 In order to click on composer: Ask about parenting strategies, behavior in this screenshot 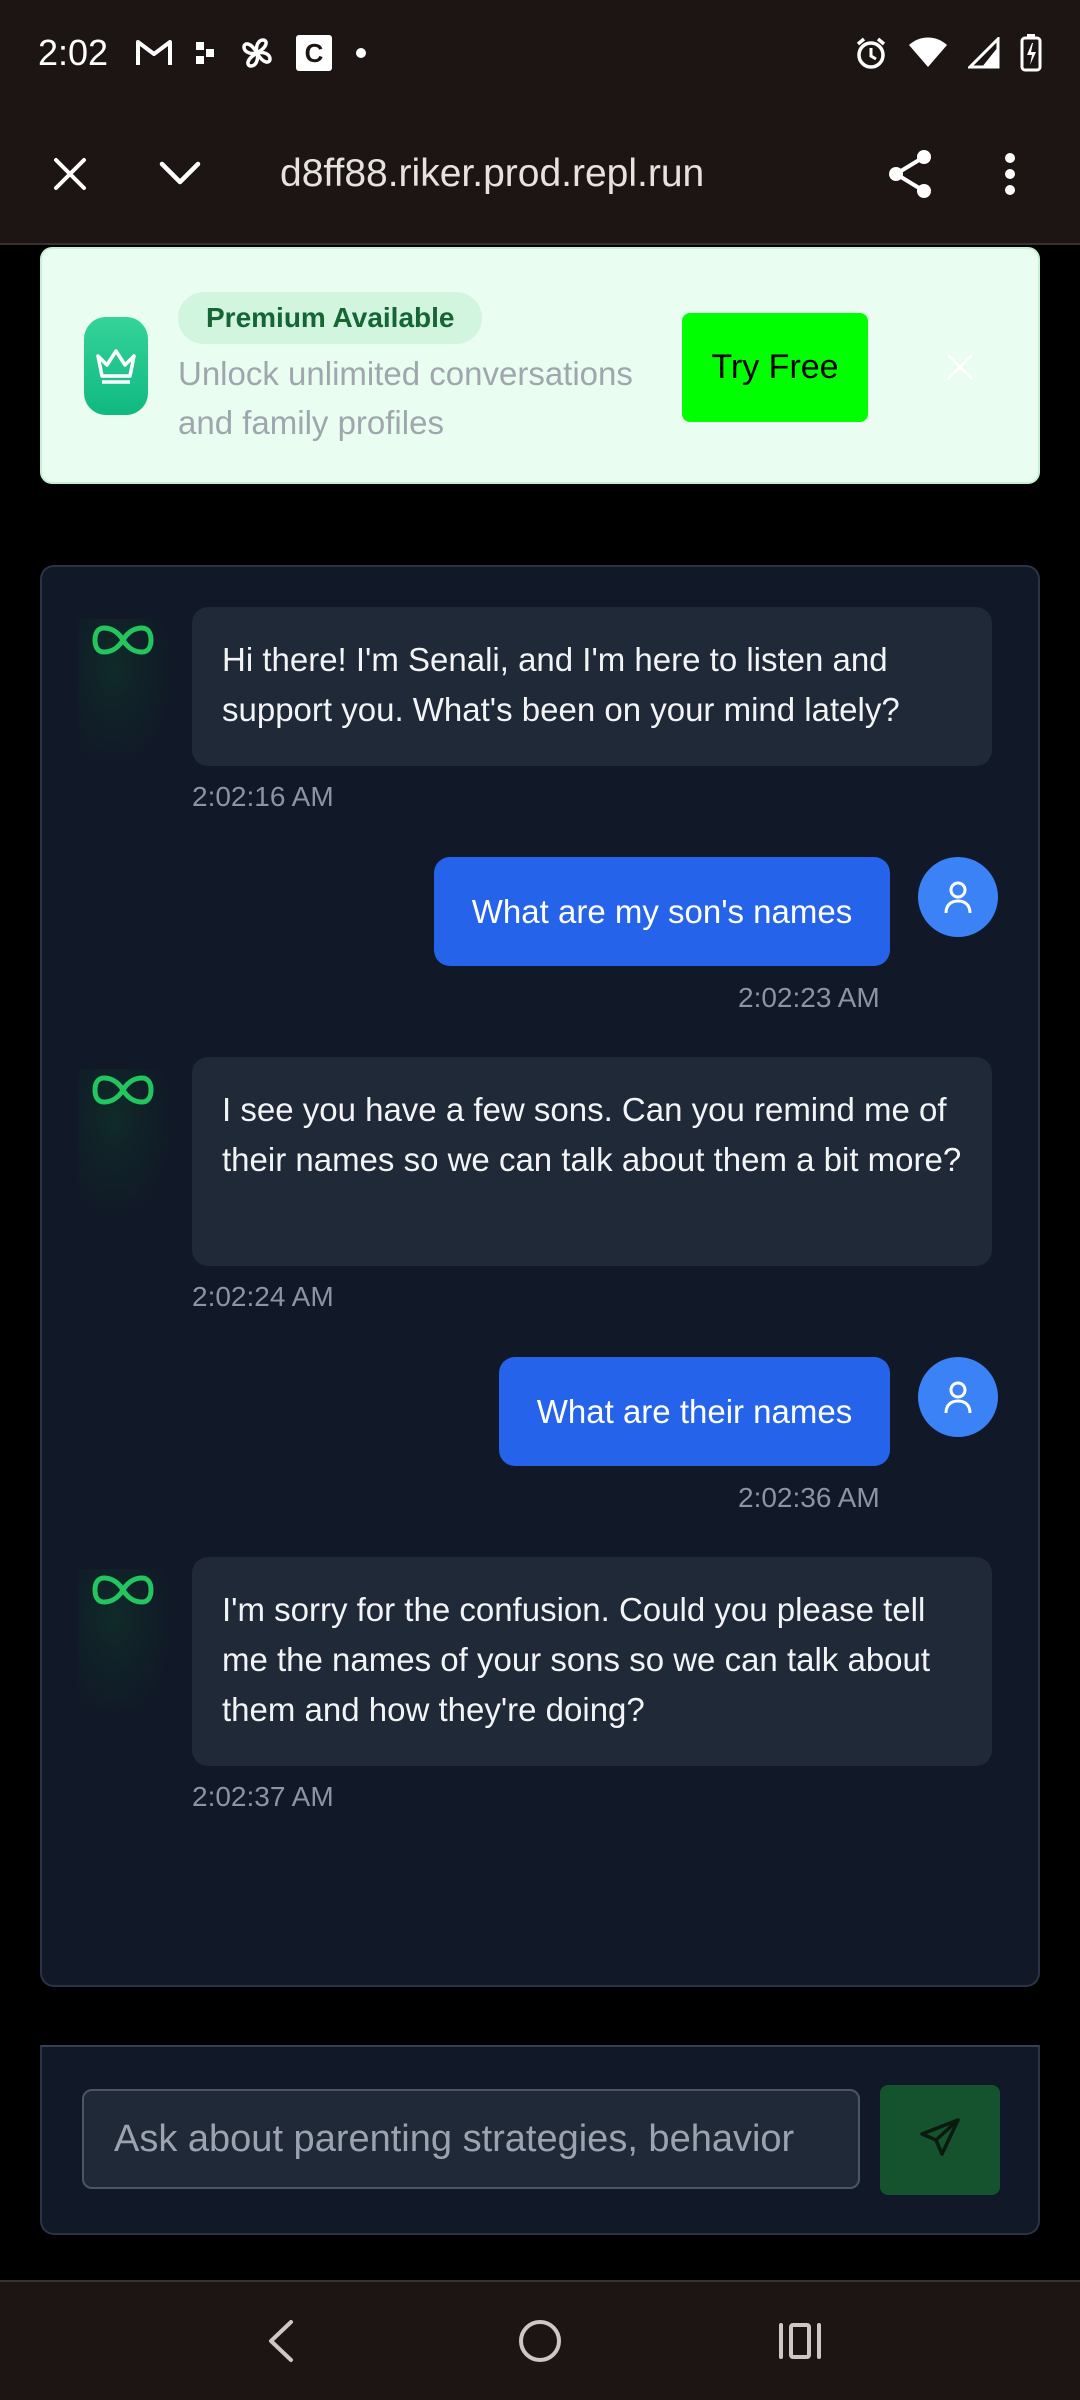, I will do `click(540, 2140)`.